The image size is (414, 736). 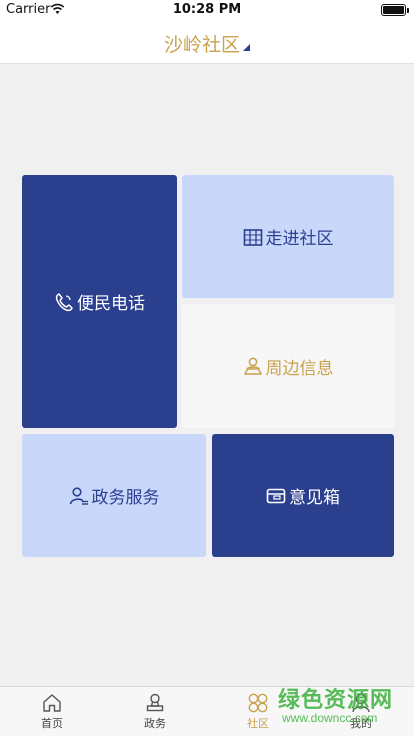 What do you see at coordinates (299, 368) in the screenshot?
I see `nearby-info-label: 周边信息` at bounding box center [299, 368].